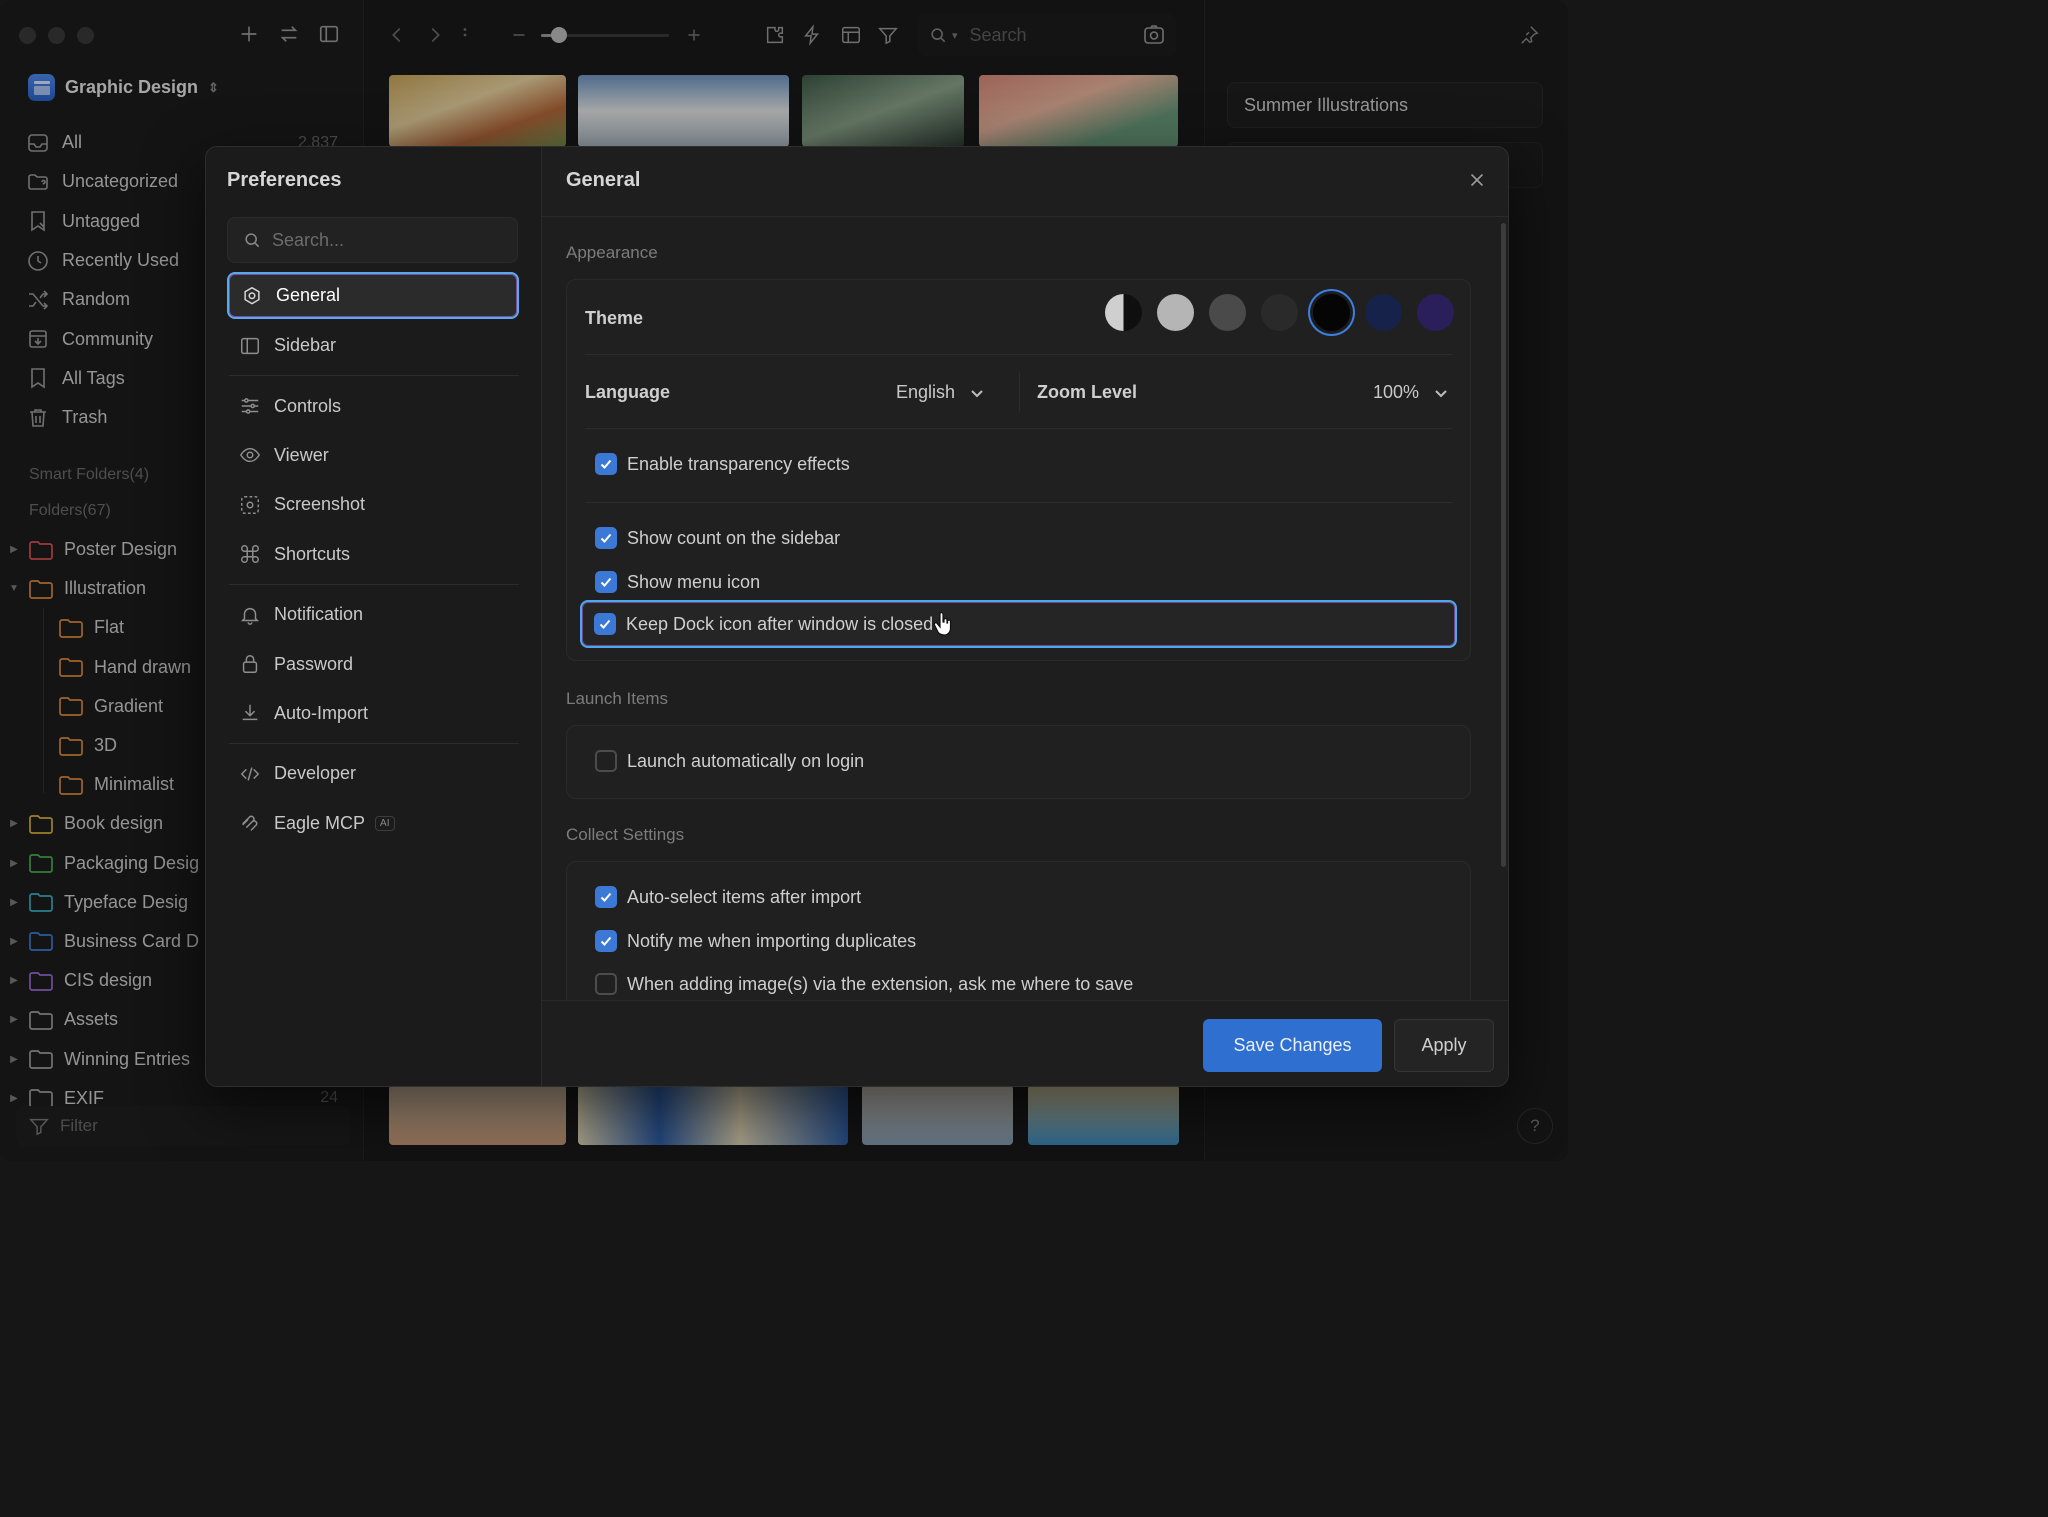 The width and height of the screenshot is (2048, 1517). I want to click on dialog-footer: Save Changes Apply, so click(1025, 1043).